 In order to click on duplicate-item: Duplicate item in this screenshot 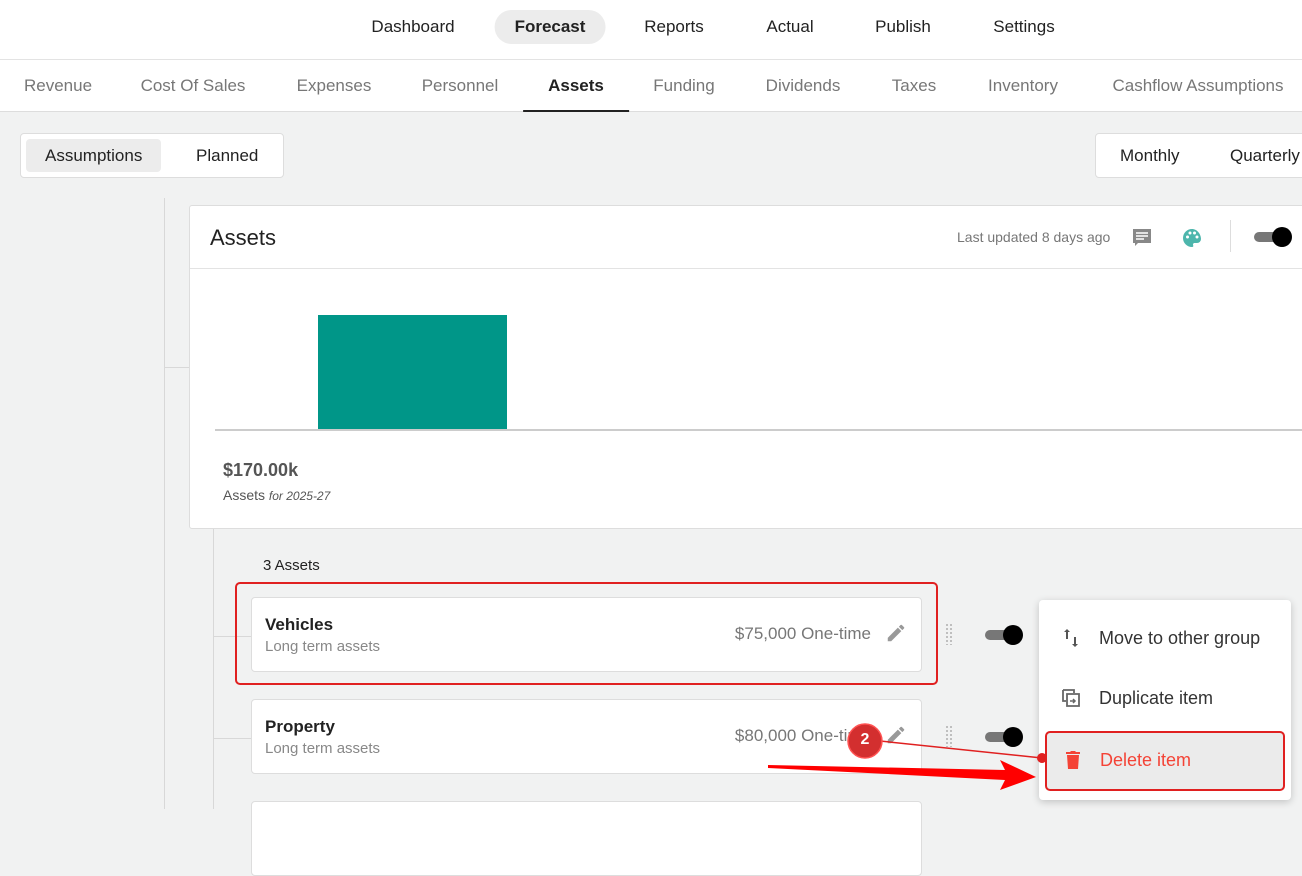, I will do `click(1165, 699)`.